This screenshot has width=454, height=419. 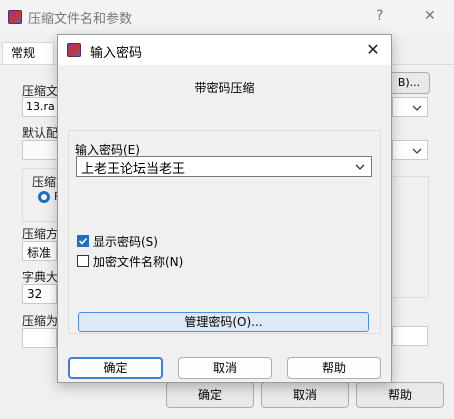 I want to click on password-combo: 上老王论坛当老王, so click(x=224, y=166).